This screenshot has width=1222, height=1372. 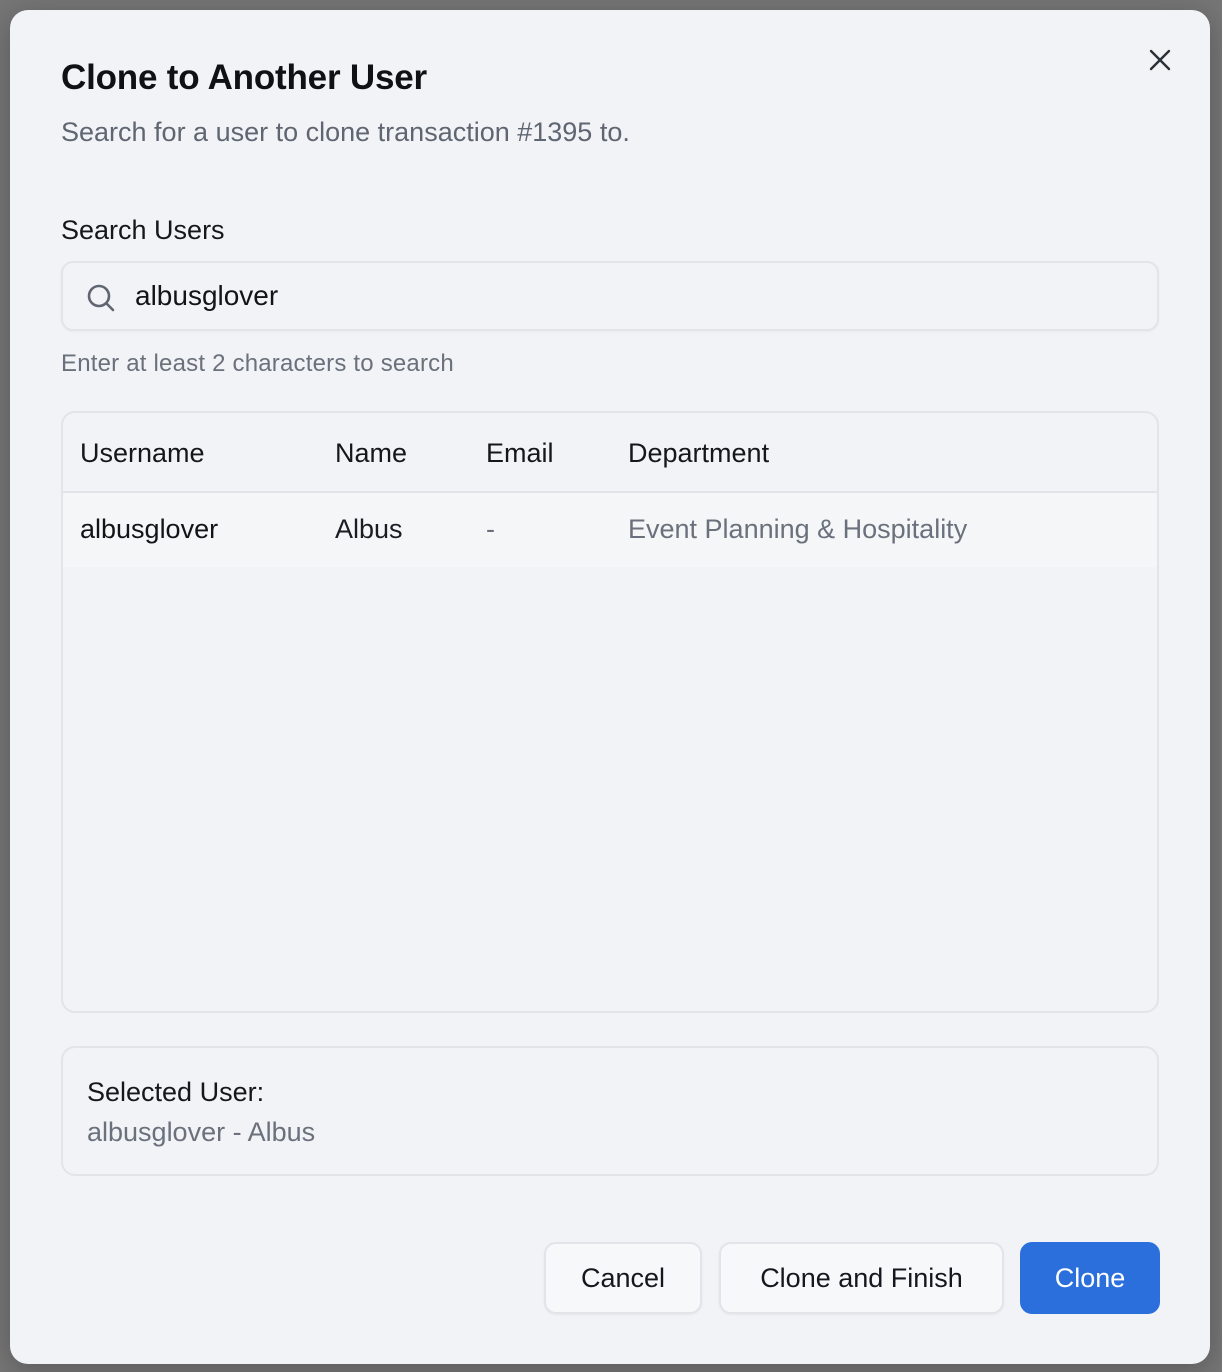 I want to click on cell-department: Event Planning & Hospitality, so click(x=798, y=529).